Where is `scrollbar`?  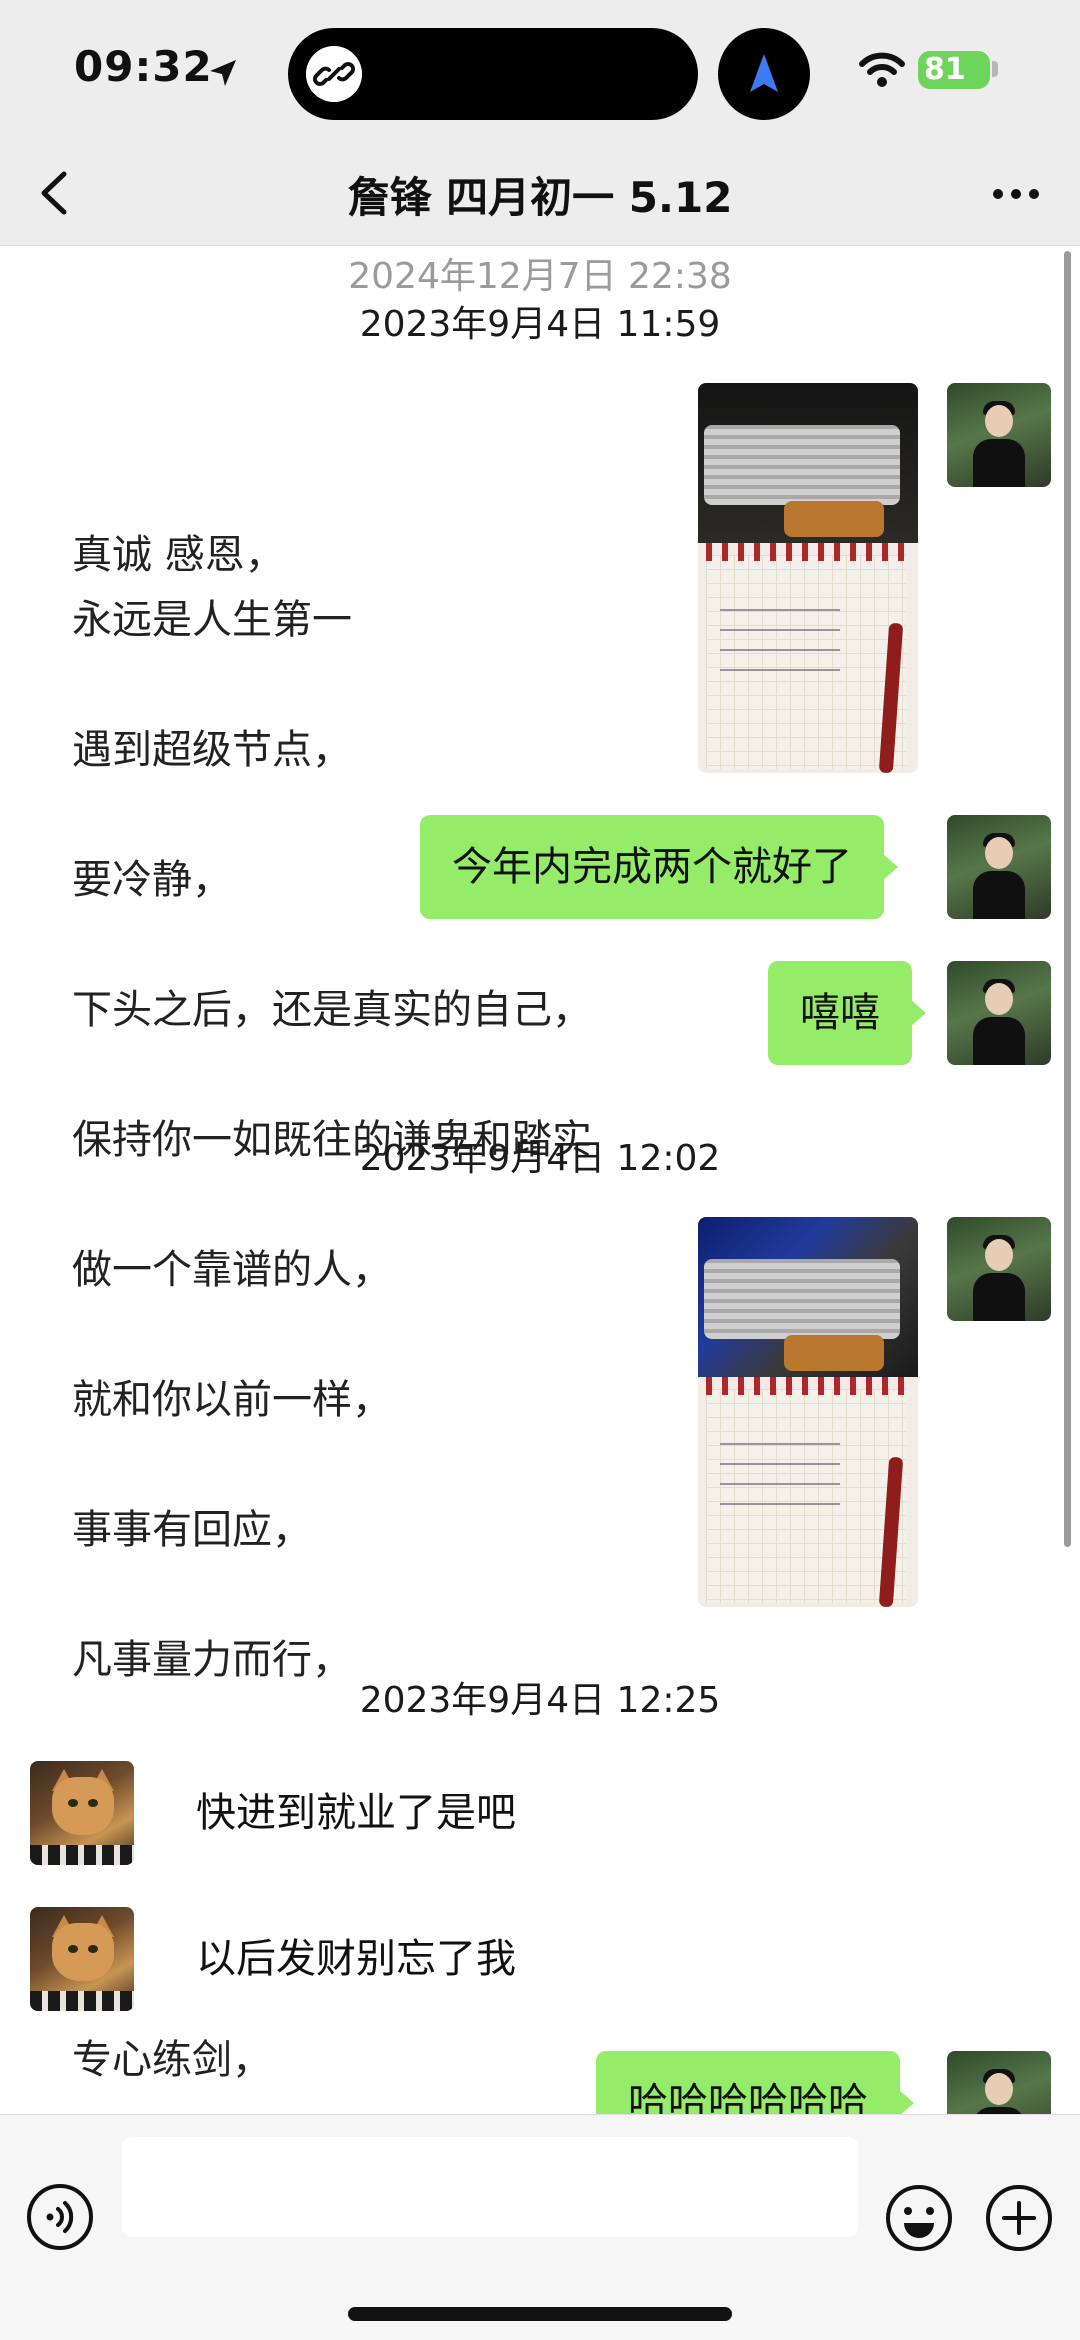 scrollbar is located at coordinates (1067, 899).